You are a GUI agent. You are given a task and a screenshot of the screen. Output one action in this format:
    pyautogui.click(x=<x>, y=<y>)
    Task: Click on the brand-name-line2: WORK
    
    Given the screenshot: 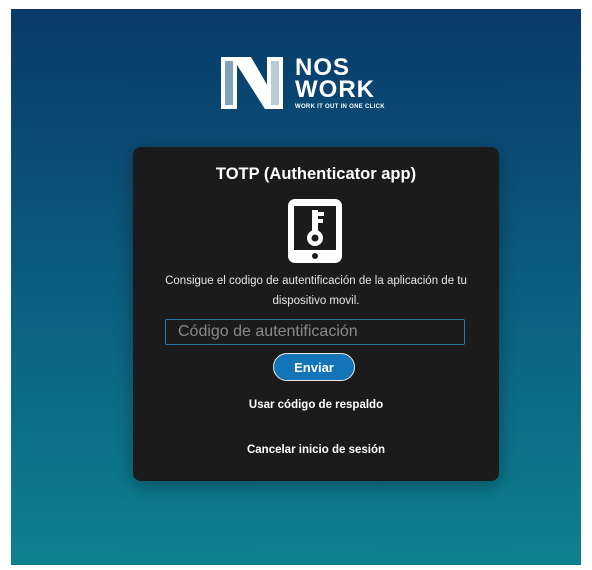 What is the action you would take?
    pyautogui.click(x=335, y=89)
    